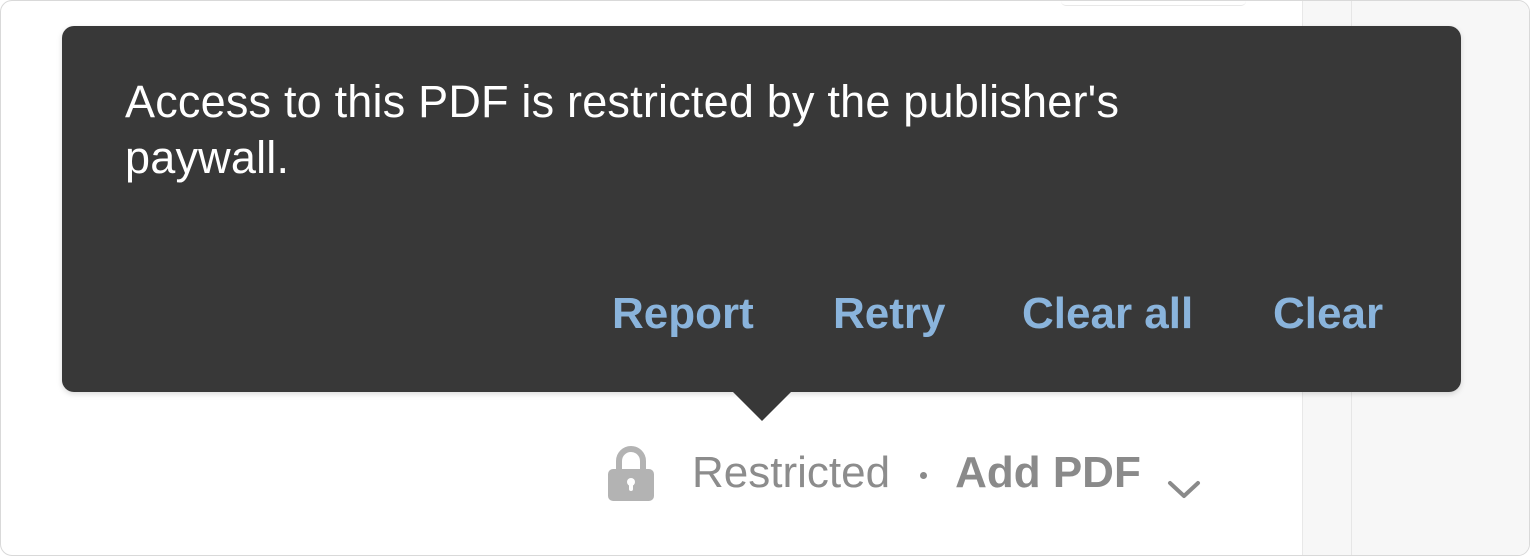 This screenshot has height=556, width=1530. What do you see at coordinates (1107, 314) in the screenshot?
I see `clear-all-button: Clear all` at bounding box center [1107, 314].